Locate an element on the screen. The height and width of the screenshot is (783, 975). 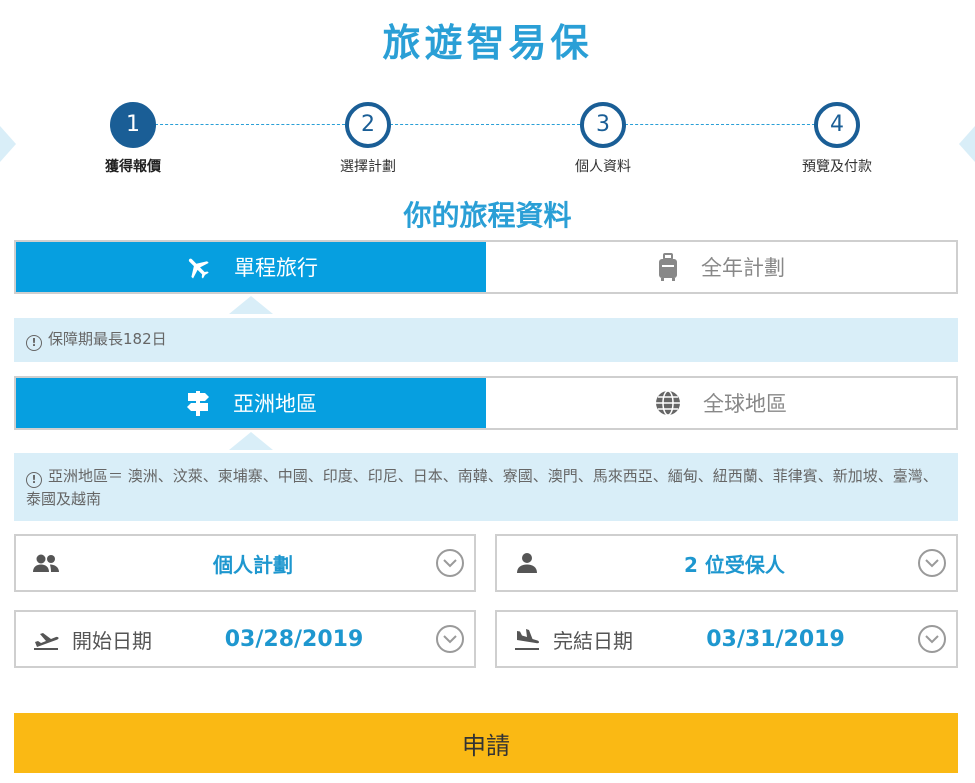
step-3-label: 個人資料 is located at coordinates (603, 167).